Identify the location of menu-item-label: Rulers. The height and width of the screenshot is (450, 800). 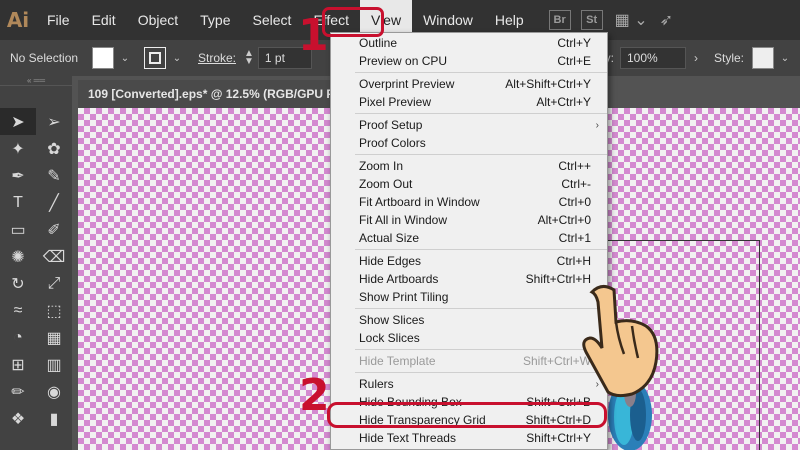
(376, 384).